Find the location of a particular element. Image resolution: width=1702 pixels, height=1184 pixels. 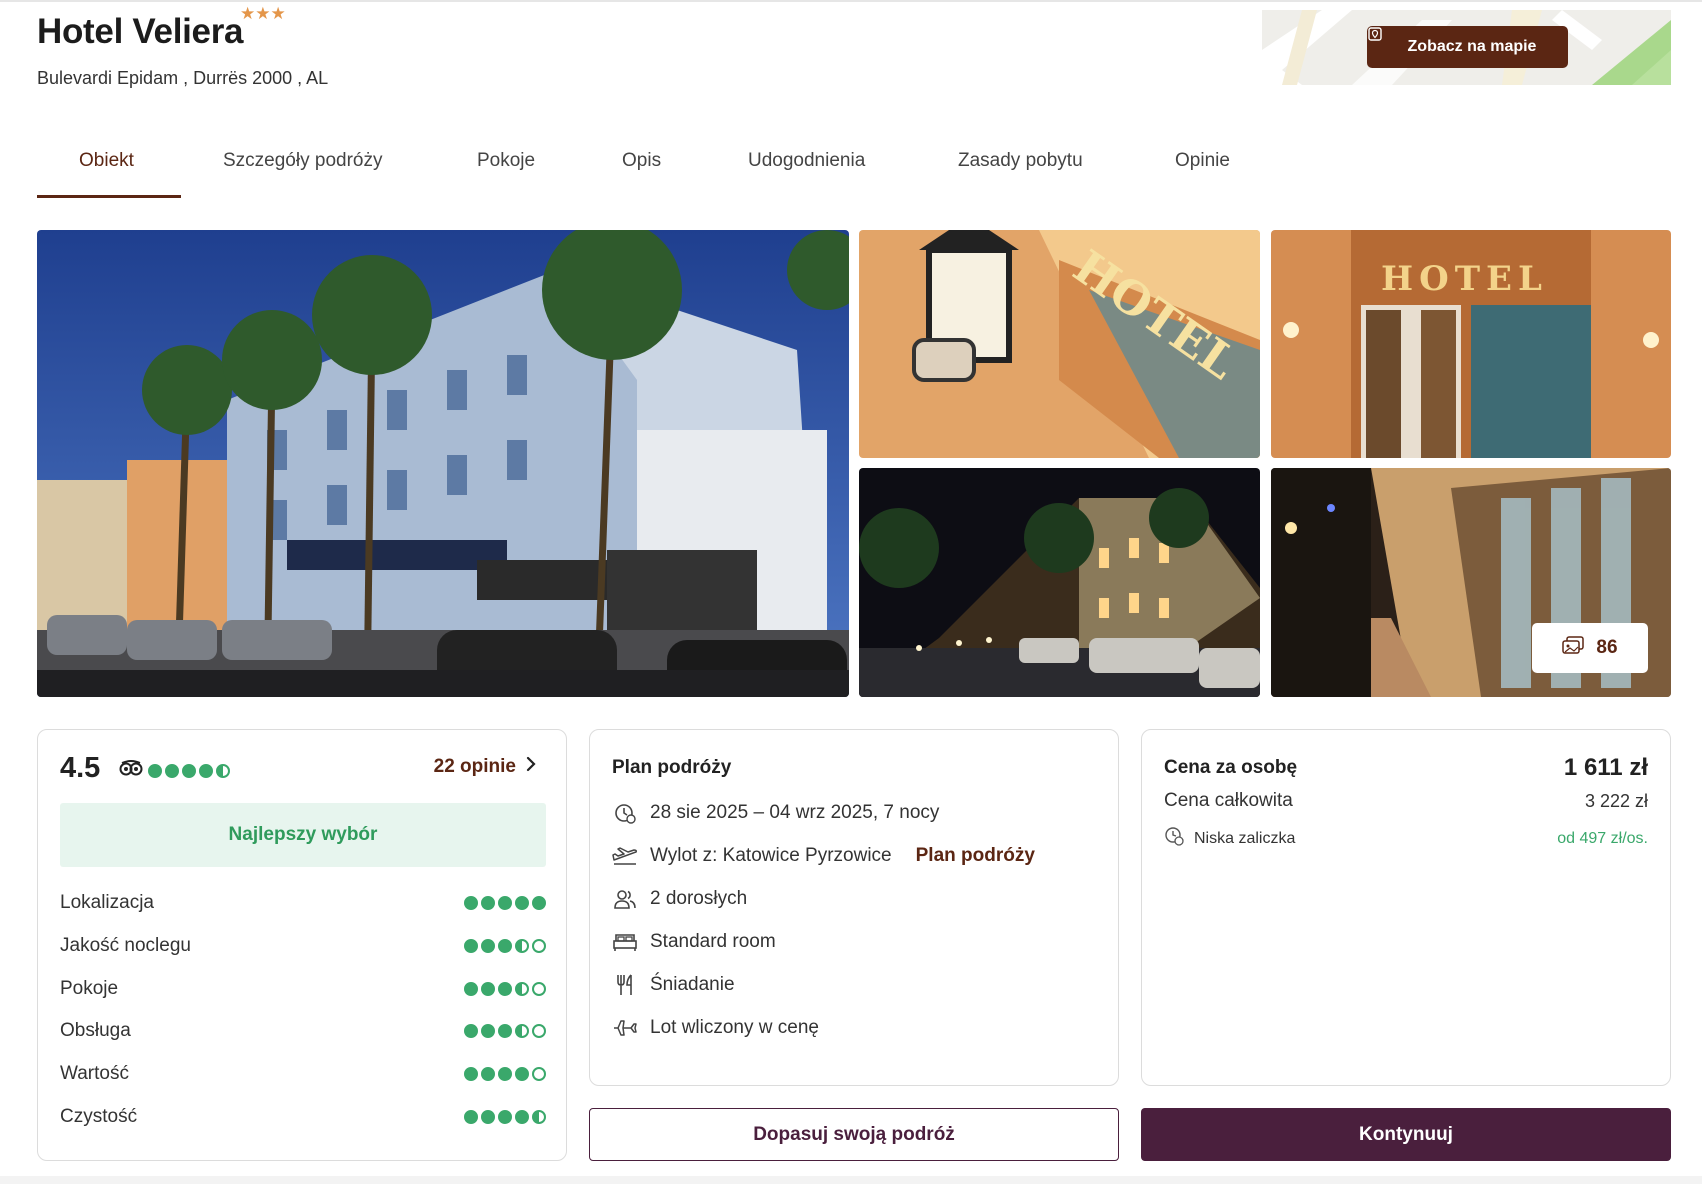

plan-guests: 2 dorosłych is located at coordinates (699, 898).